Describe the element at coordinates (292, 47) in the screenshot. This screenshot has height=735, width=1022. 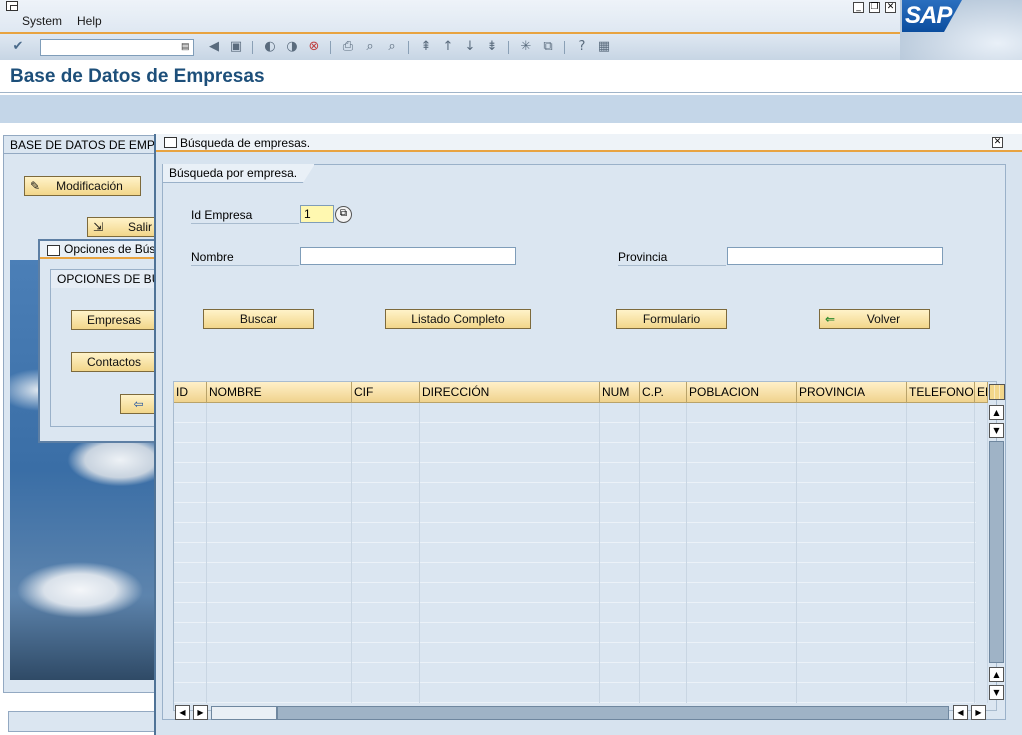
I see `exit-icon: ◑` at that location.